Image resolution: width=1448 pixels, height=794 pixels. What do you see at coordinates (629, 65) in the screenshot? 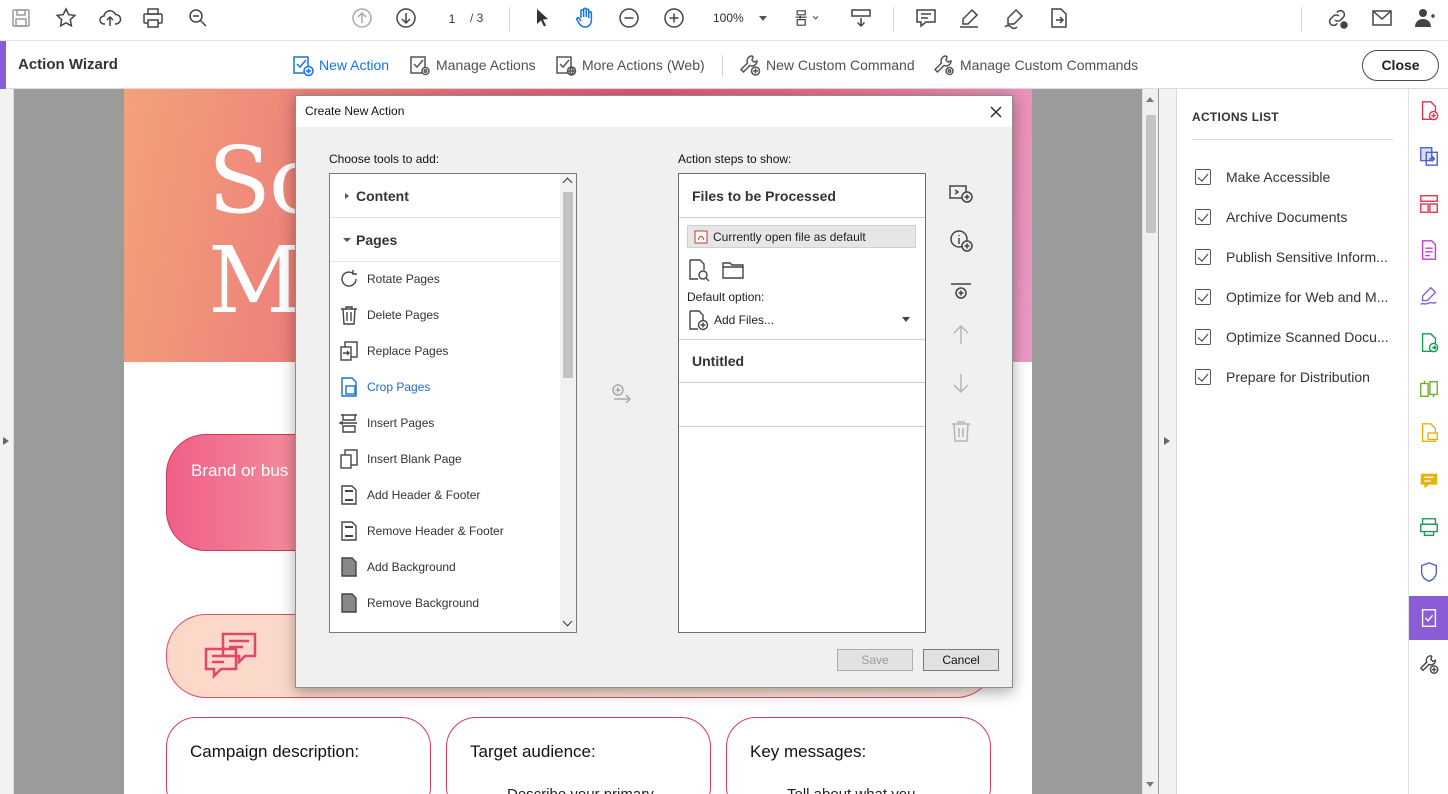
I see `more-actions-web-button: More Actions (Web)` at bounding box center [629, 65].